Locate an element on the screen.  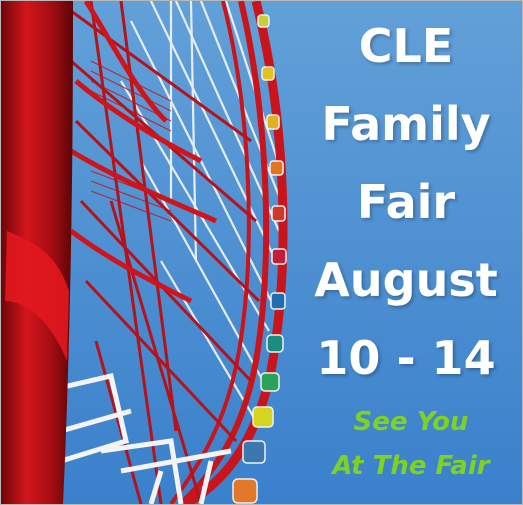
tagline-line-1: See You is located at coordinates (411, 422).